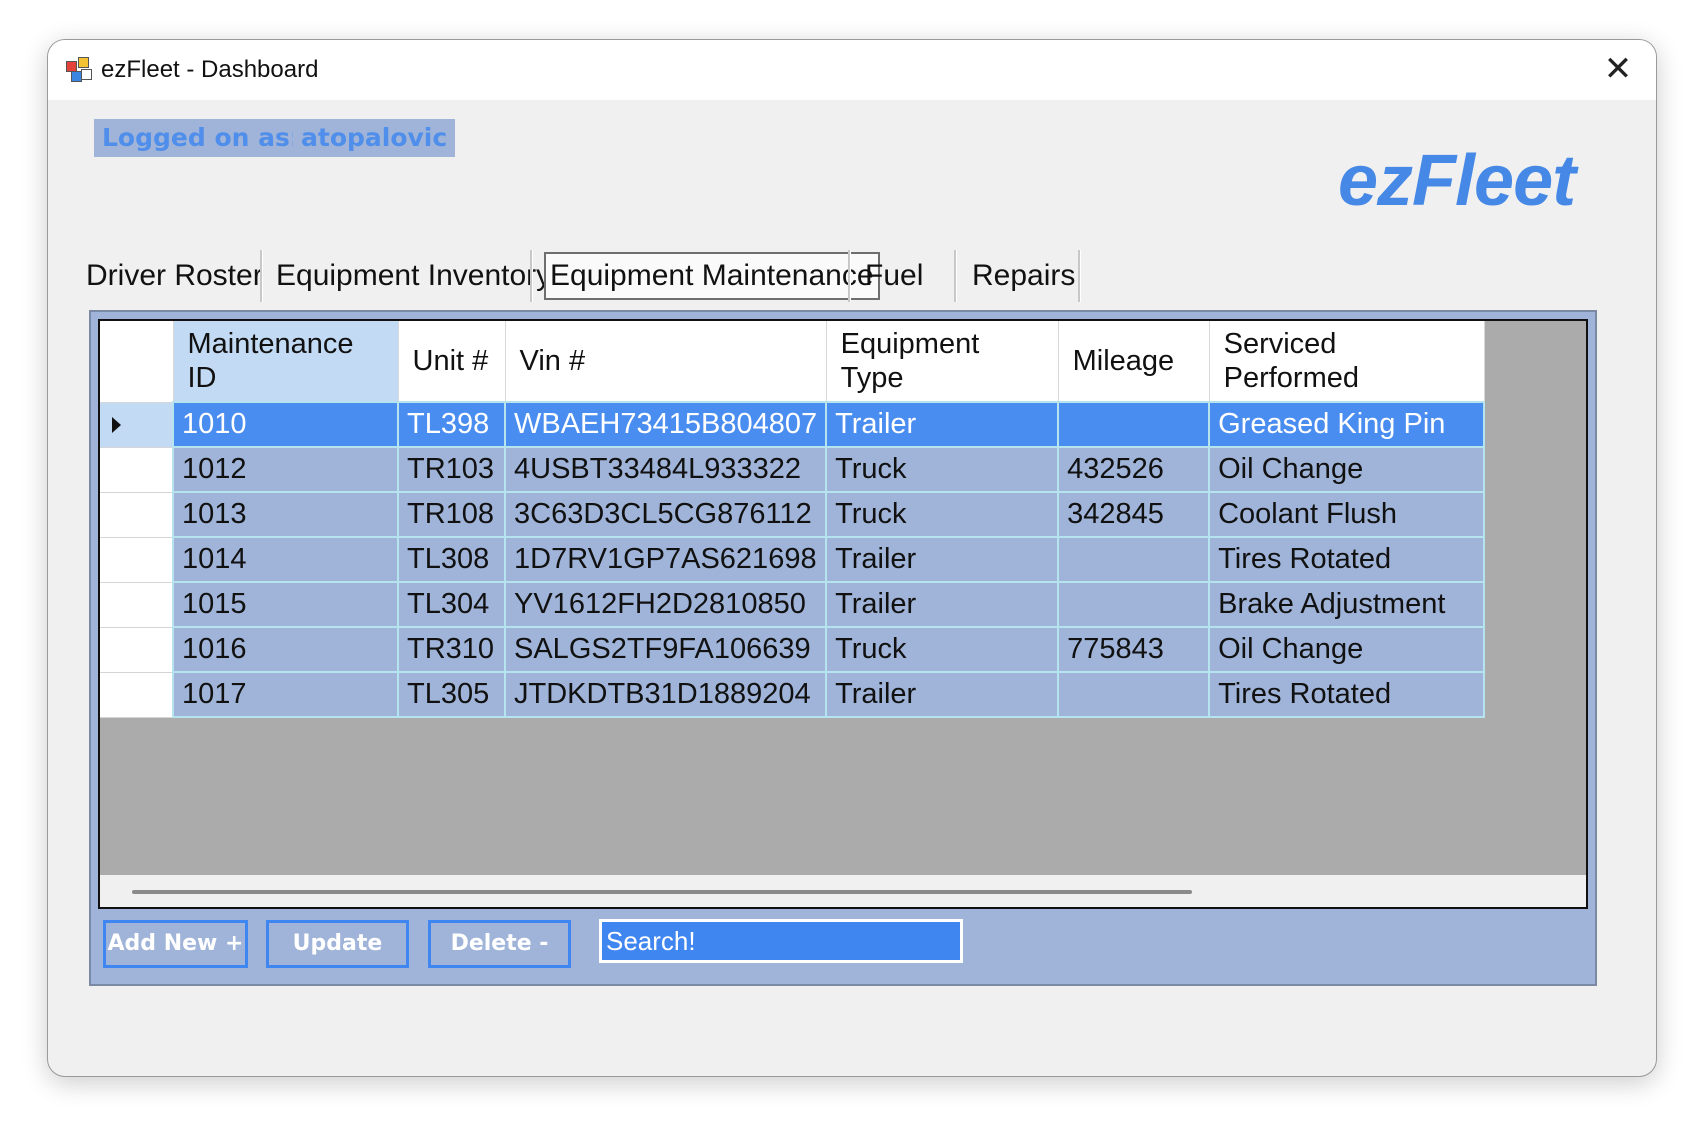 This screenshot has width=1702, height=1130. What do you see at coordinates (1134, 362) in the screenshot?
I see `column-header-mileage: Mileage` at bounding box center [1134, 362].